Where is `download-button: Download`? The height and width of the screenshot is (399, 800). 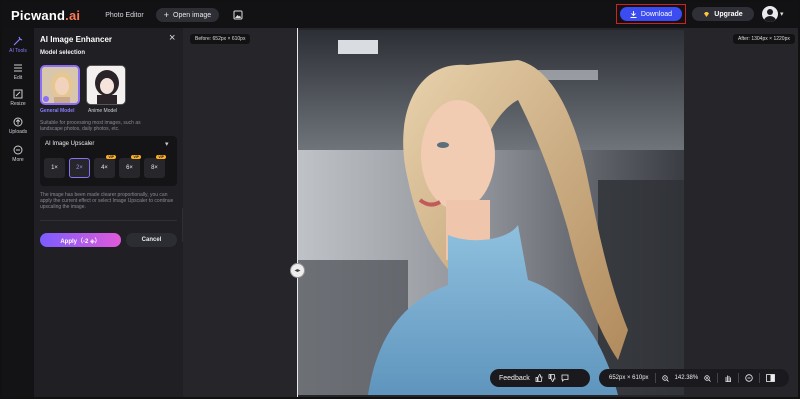
download-button: Download is located at coordinates (651, 14).